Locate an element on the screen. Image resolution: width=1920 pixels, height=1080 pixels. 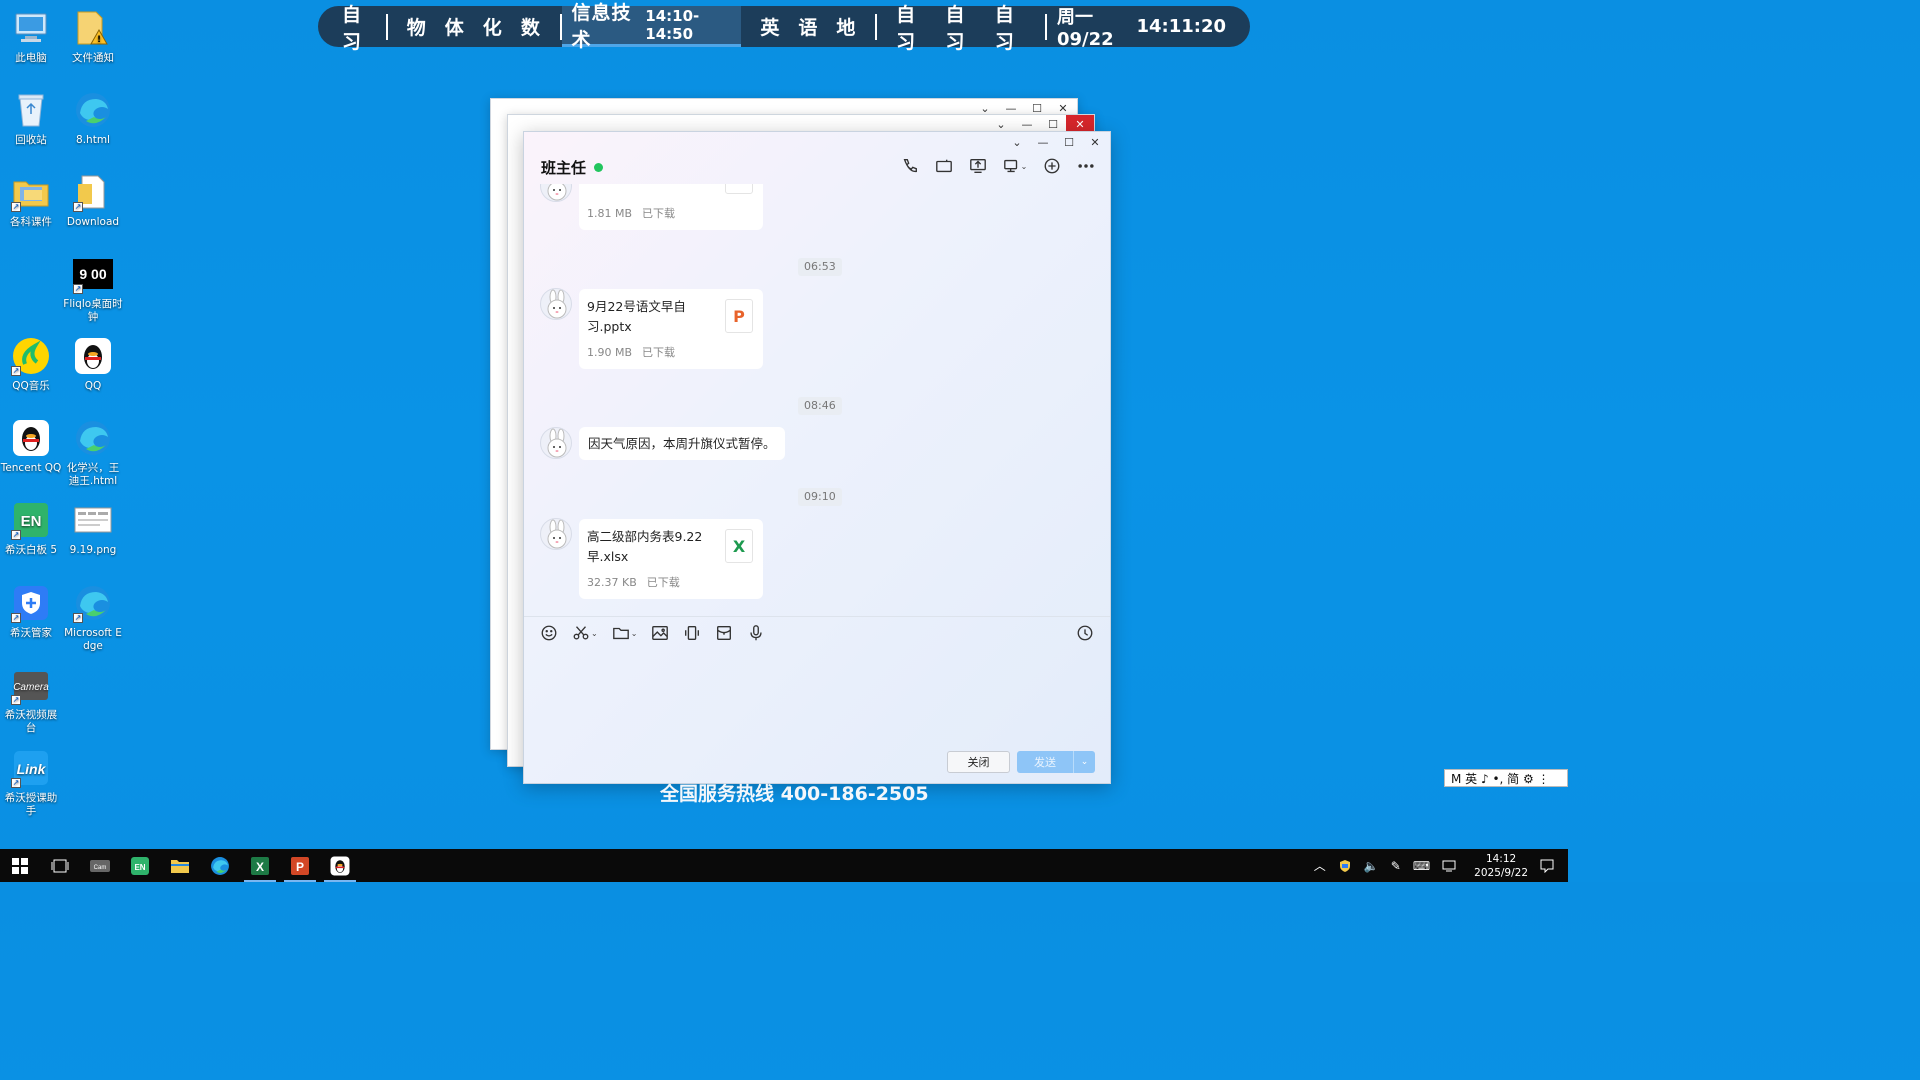
chat-title: 班主任 is located at coordinates (563, 167).